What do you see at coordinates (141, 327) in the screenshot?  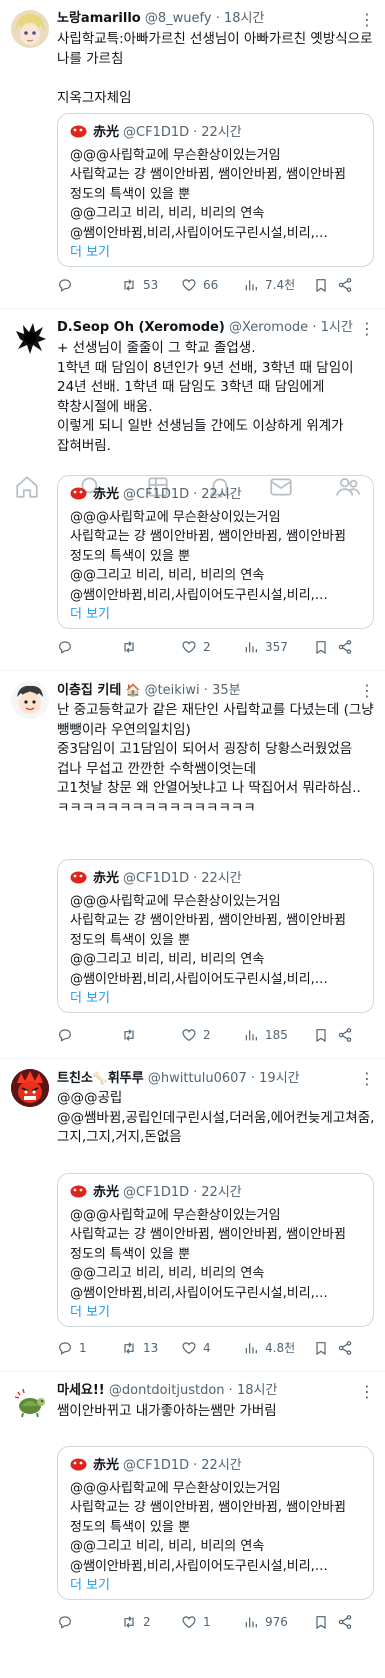 I see `author-name: D.Seop Oh (Xeromode)` at bounding box center [141, 327].